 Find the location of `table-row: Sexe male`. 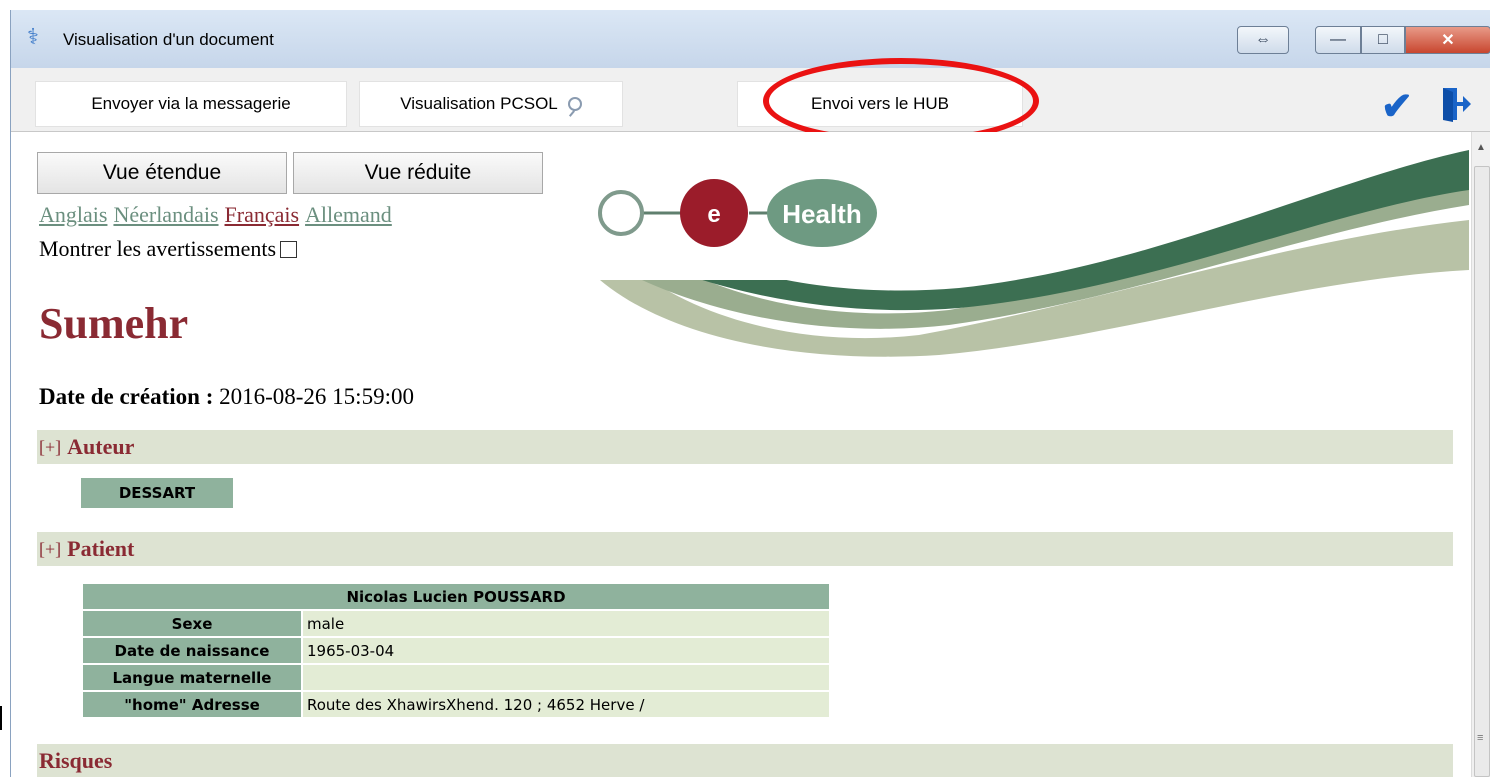

table-row: Sexe male is located at coordinates (456, 623).